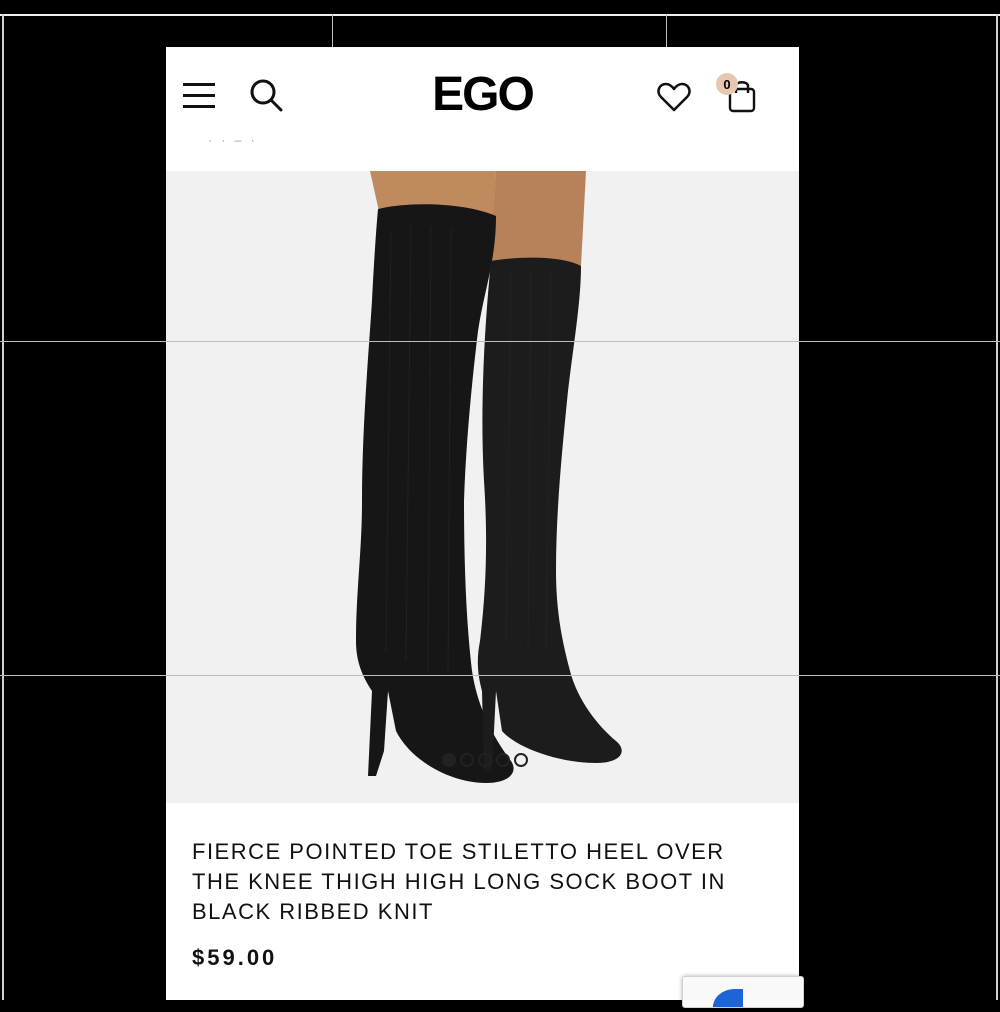 This screenshot has width=1000, height=1012. I want to click on frame-line-right, so click(997, 507).